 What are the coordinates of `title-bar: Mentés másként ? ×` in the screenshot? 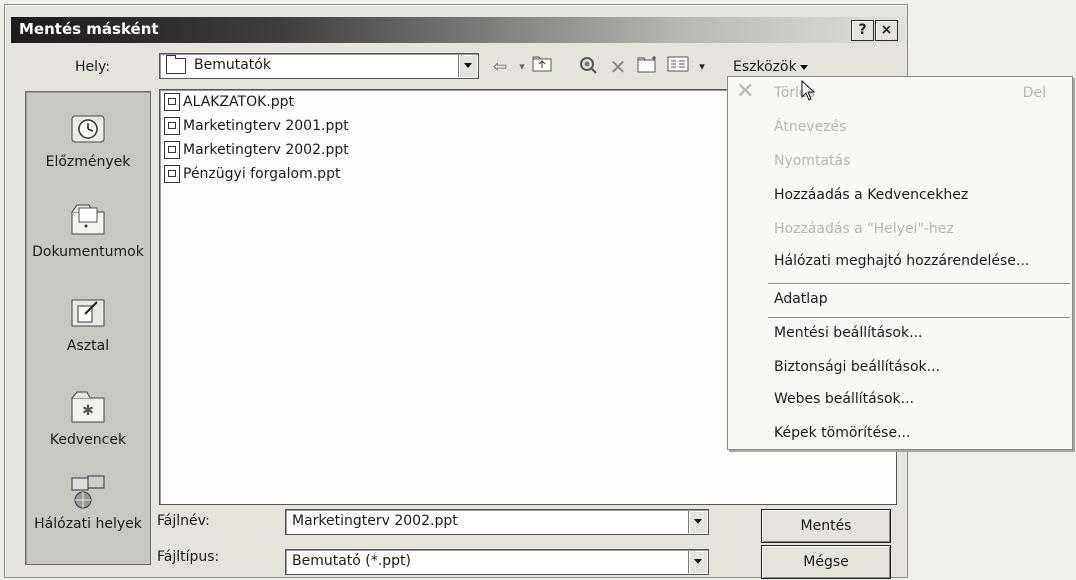 It's located at (459, 30).